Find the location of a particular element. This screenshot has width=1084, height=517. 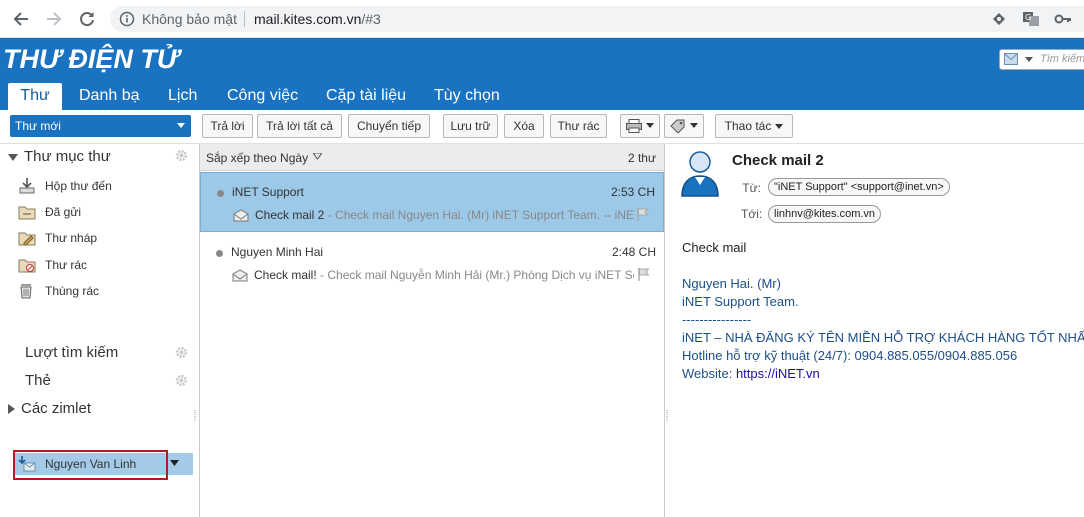

address-bar: Không bảo mật mail.kites.com.vn/#3 G is located at coordinates (597, 19).